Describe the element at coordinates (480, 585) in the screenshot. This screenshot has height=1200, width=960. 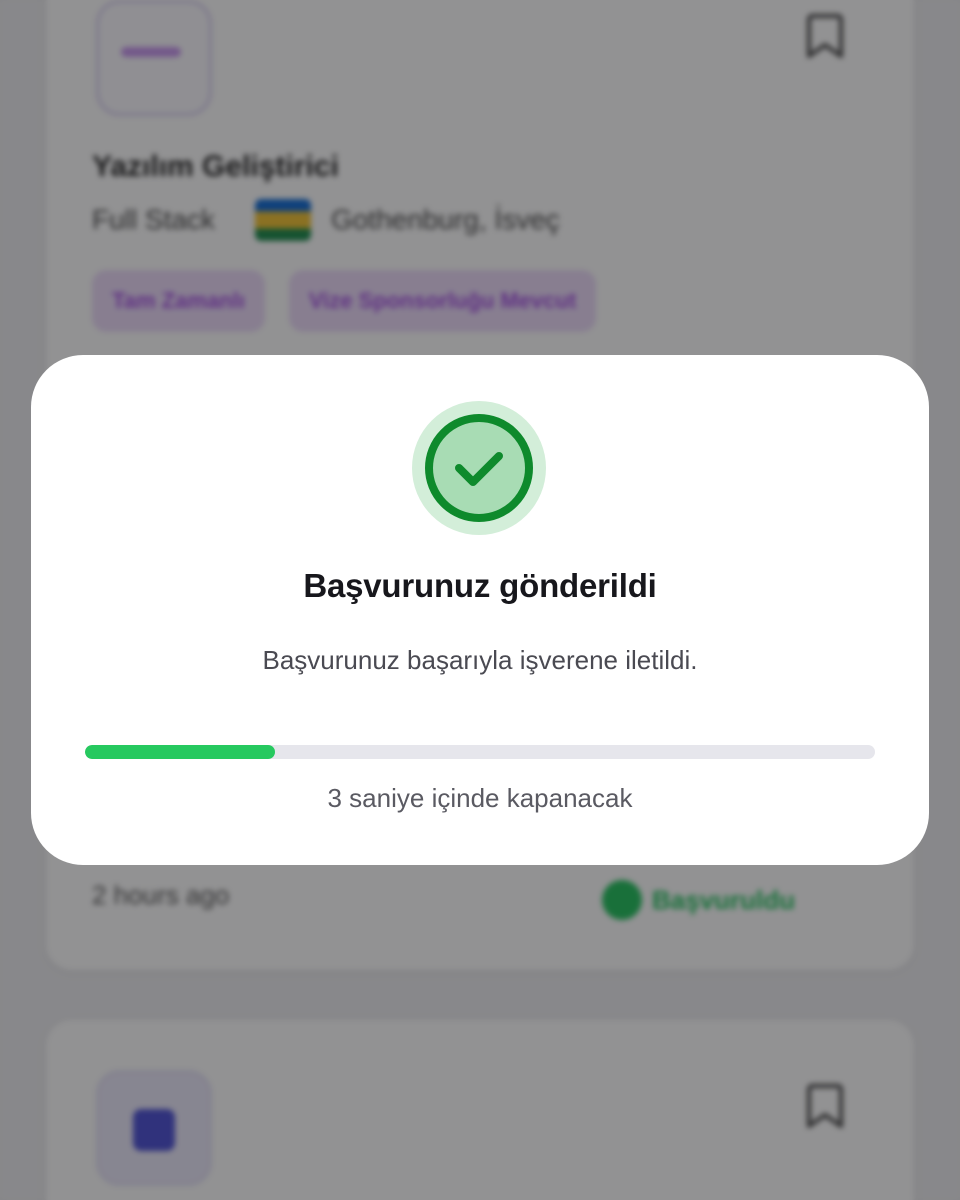
I see `dialog-title: Başvurunuz gönderildi` at that location.